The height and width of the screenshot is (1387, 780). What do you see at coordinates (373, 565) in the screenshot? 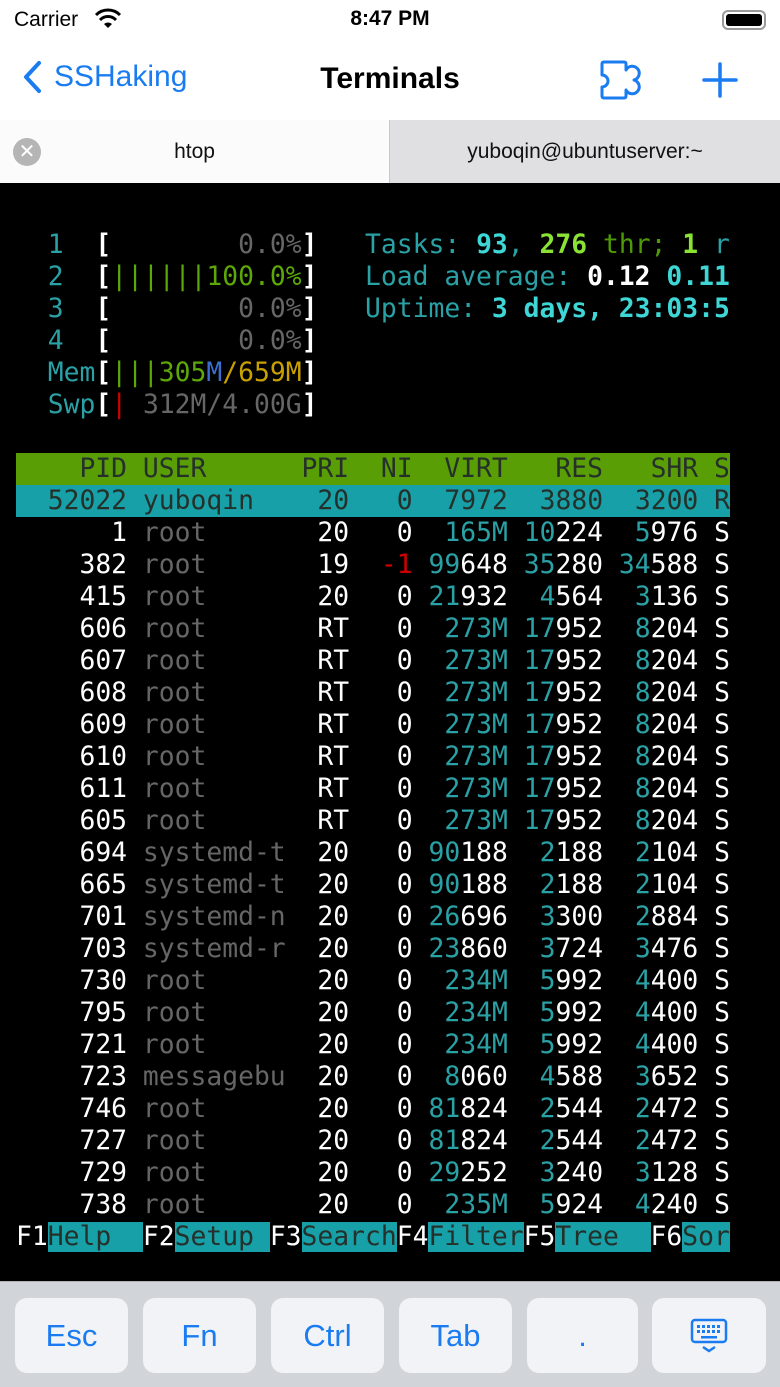
I see `process-row: 382 root 19 -1 99648 35280 34588 S` at bounding box center [373, 565].